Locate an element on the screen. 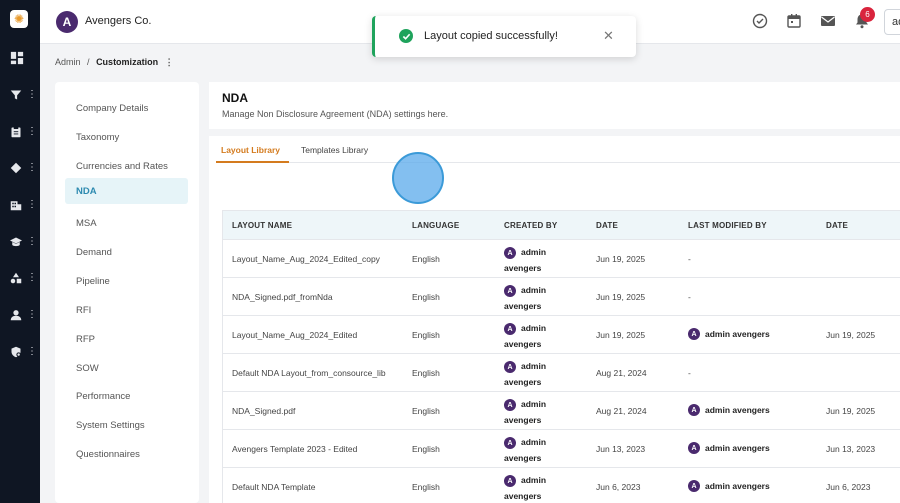  column-header-created-by: CREATED BY is located at coordinates (530, 225).